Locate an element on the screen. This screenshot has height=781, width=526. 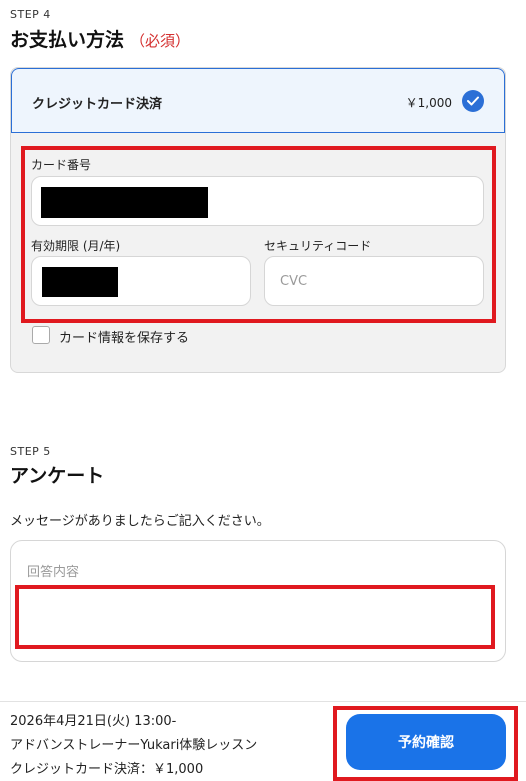
highlight-frame-answer is located at coordinates (255, 617).